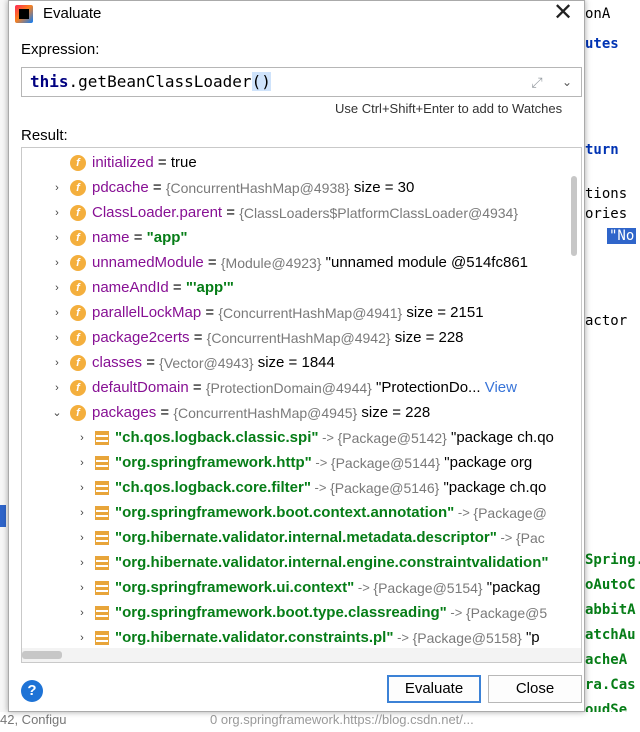 The width and height of the screenshot is (640, 732). Describe the element at coordinates (530, 537) in the screenshot. I see `tree-row-reference: {Pac` at that location.